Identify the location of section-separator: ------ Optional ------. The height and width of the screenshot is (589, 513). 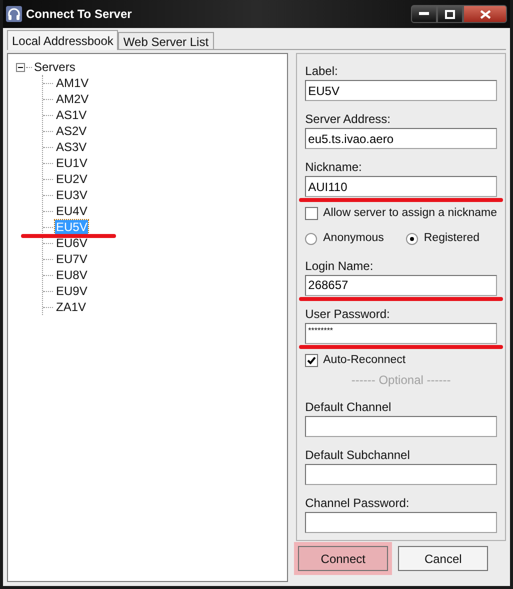
(401, 380).